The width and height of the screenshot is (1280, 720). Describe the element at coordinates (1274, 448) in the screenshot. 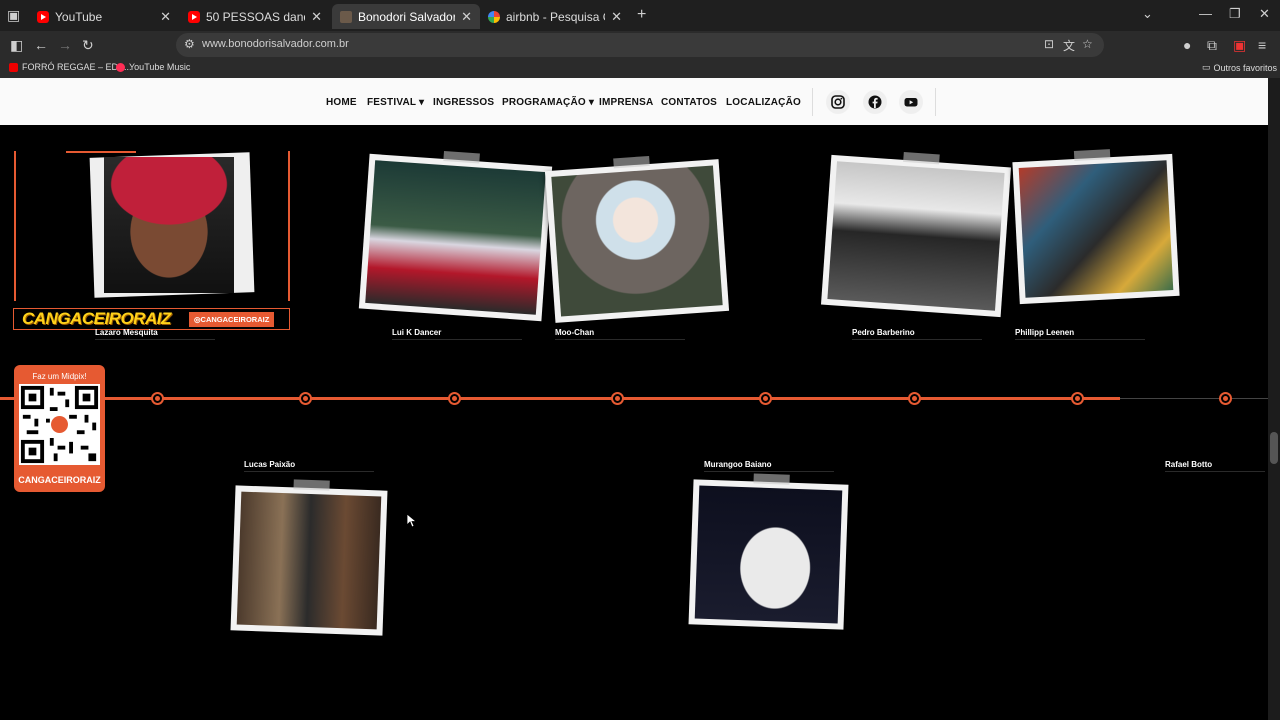

I see `scrollbar-thumb` at that location.